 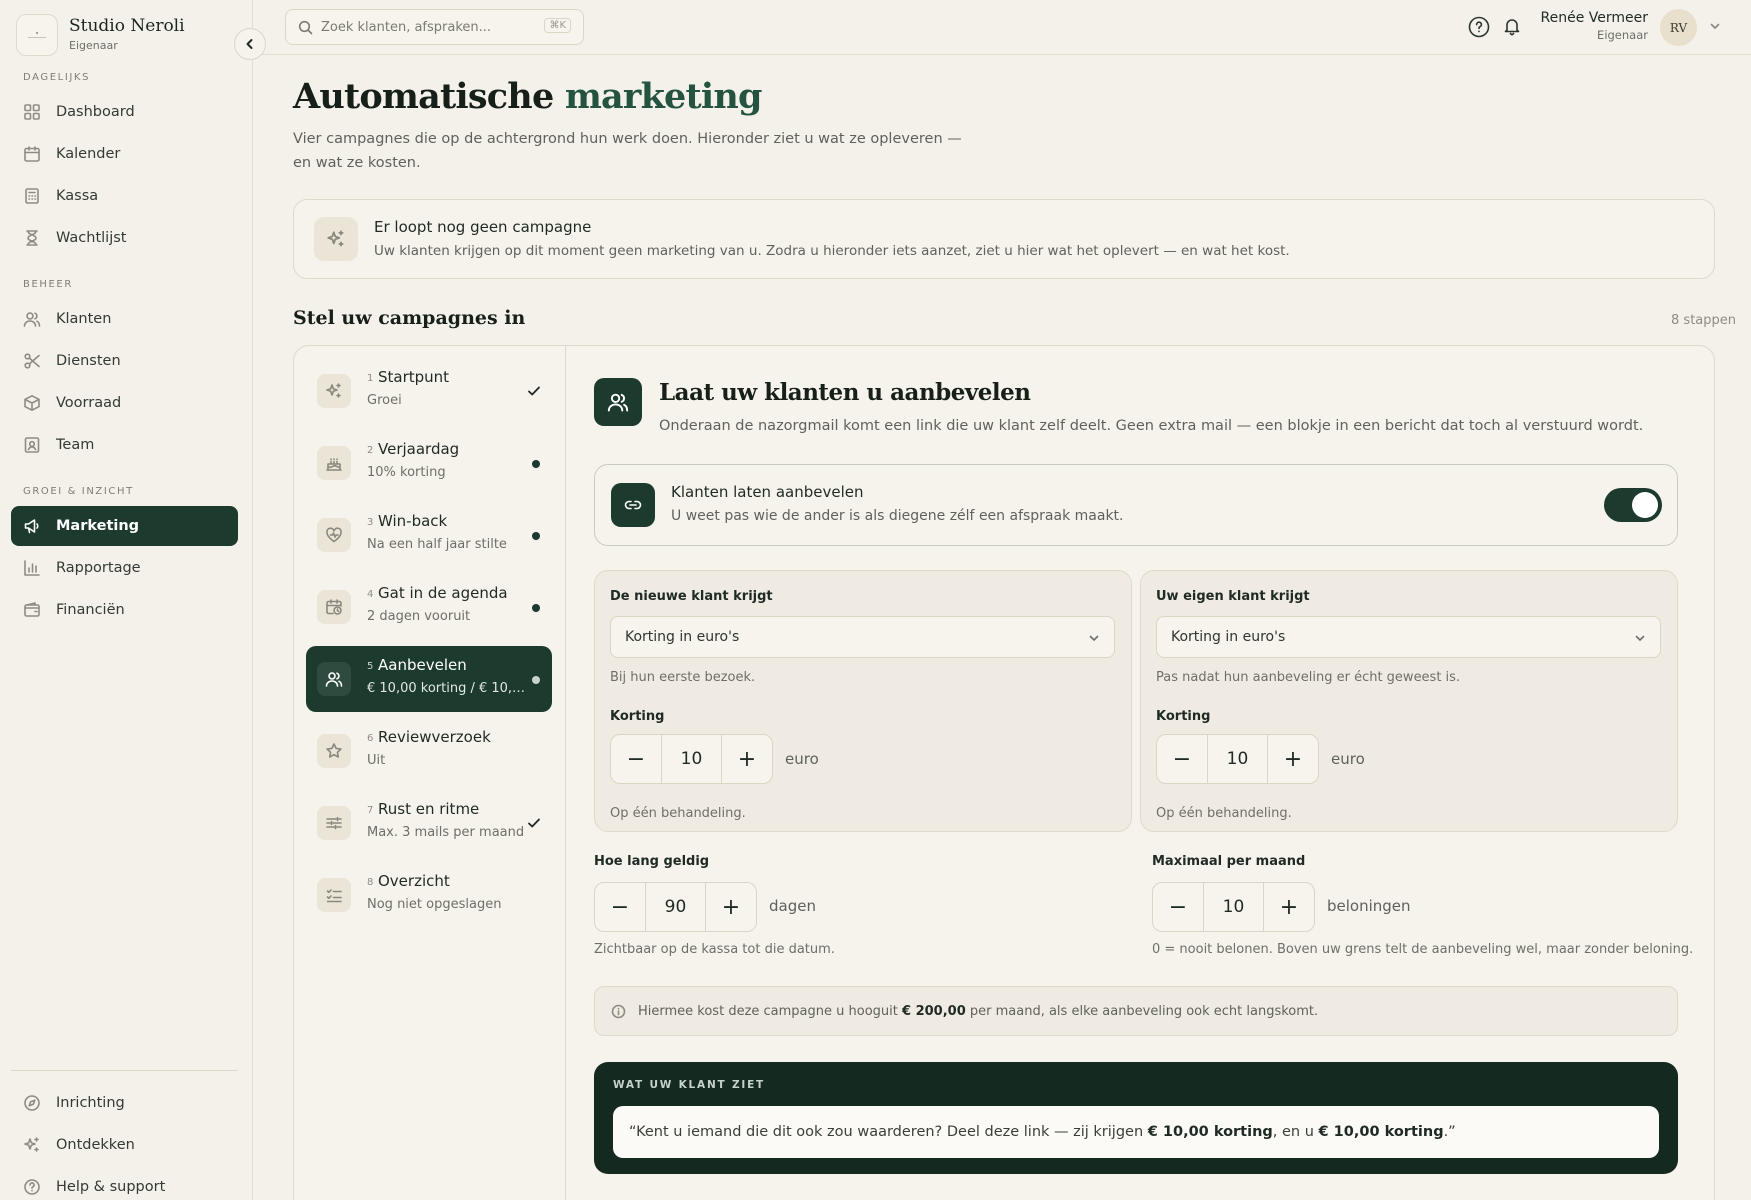 I want to click on id-card-icon, so click(x=32, y=445).